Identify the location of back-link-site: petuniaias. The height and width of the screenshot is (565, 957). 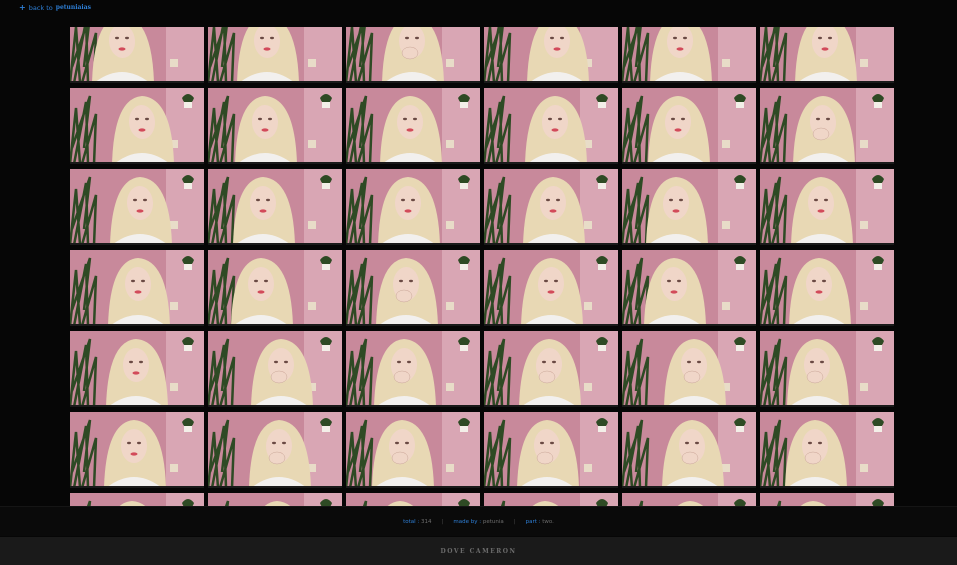
(73, 7).